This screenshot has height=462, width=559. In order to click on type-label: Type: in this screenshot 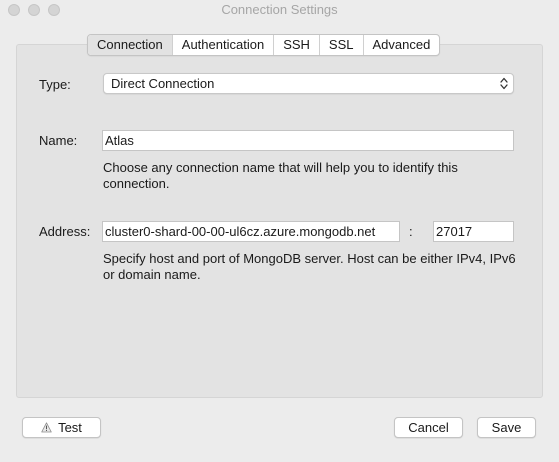, I will do `click(55, 84)`.